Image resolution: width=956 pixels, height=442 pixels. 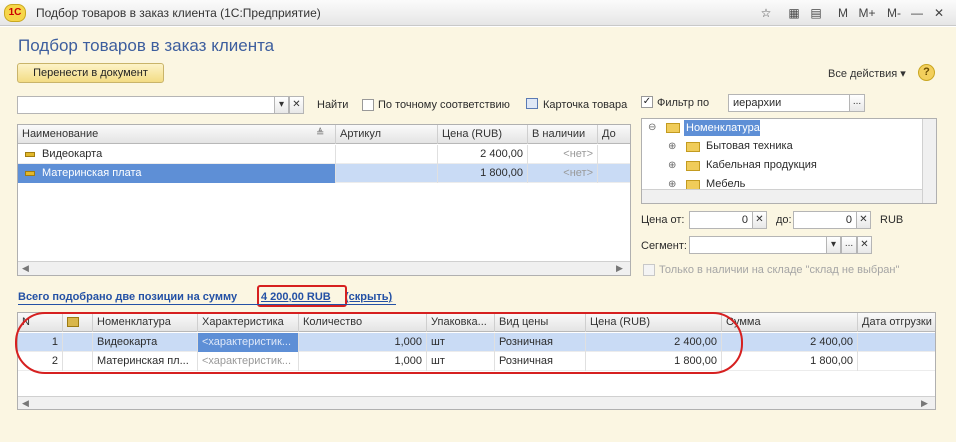 I want to click on col-name: Наименование, so click(x=177, y=134).